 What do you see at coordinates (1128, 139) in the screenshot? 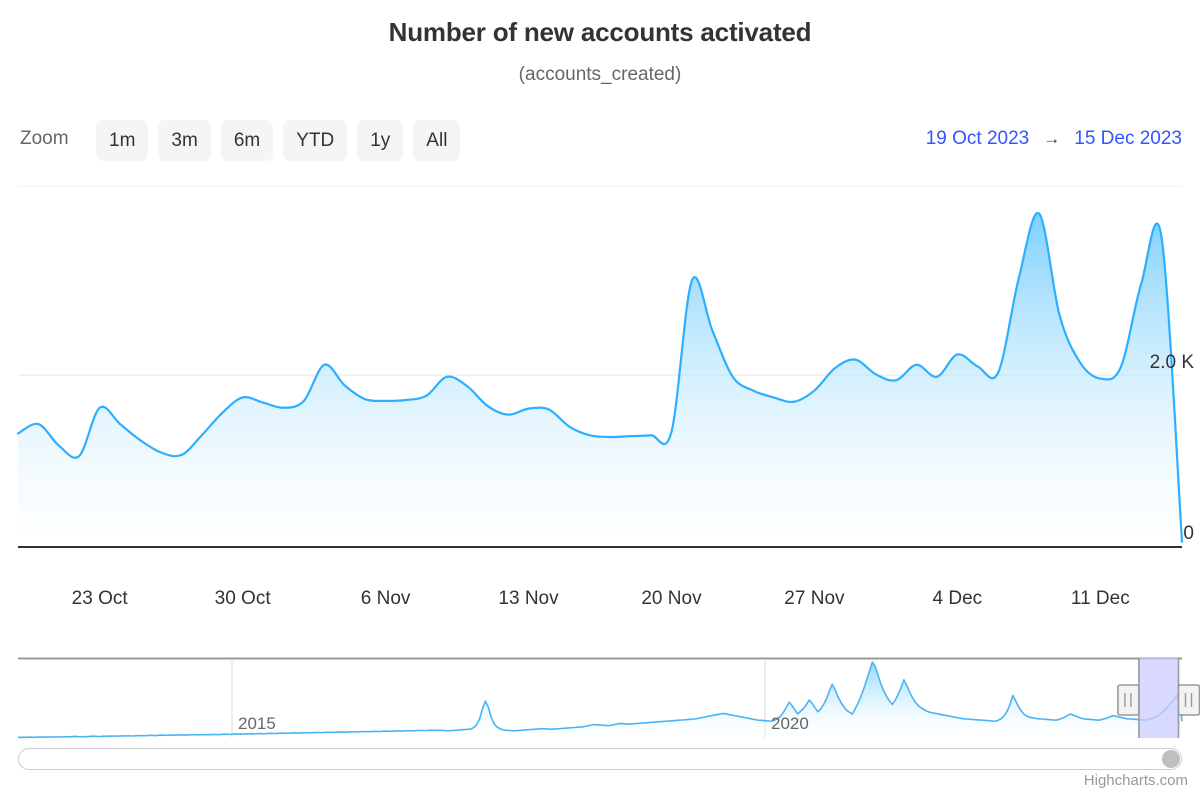
I see `range-input-to: 15 Dec 2023` at bounding box center [1128, 139].